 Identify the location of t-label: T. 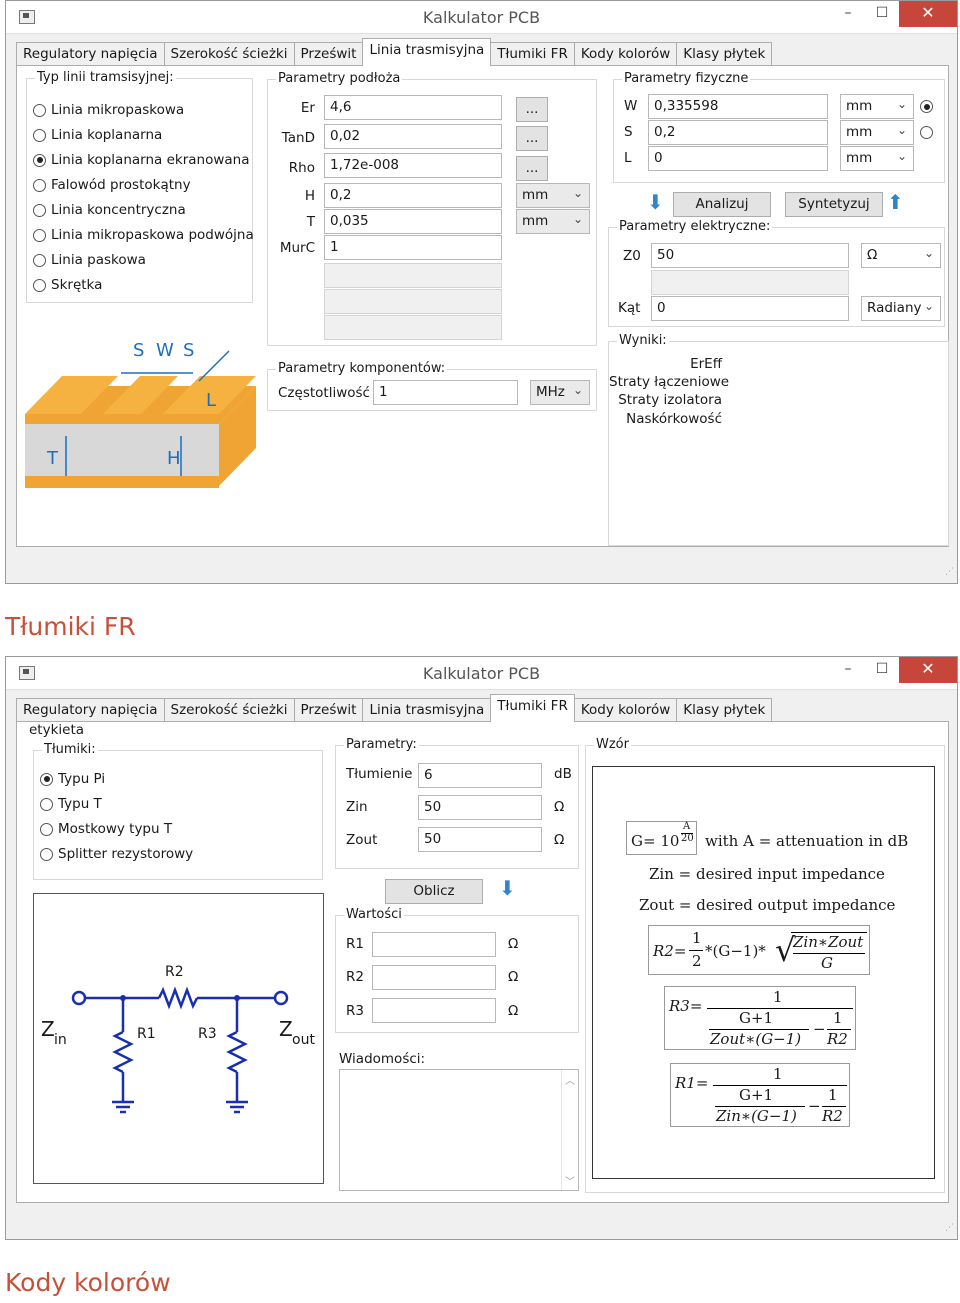
(310, 222).